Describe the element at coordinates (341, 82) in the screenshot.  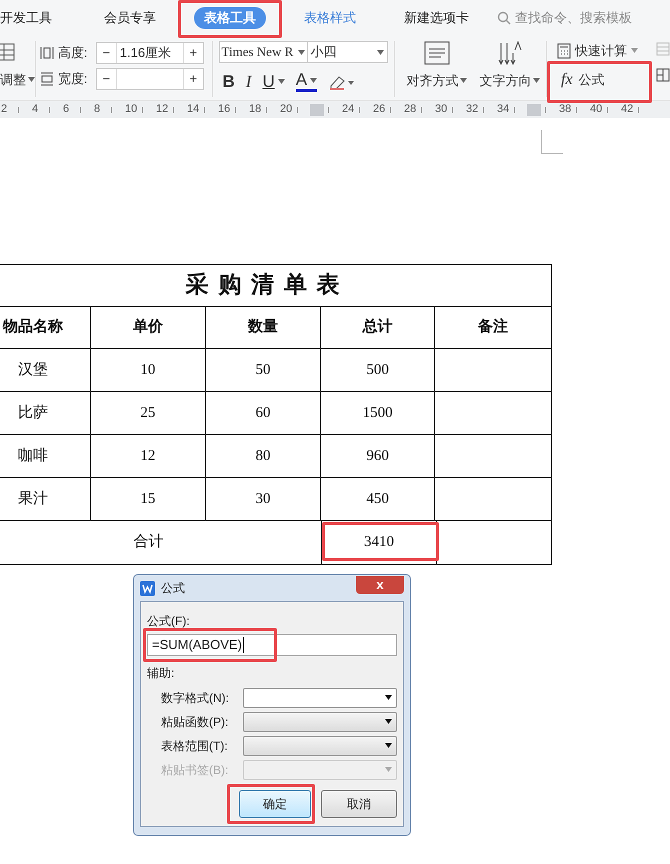
I see `highlighter-icon` at that location.